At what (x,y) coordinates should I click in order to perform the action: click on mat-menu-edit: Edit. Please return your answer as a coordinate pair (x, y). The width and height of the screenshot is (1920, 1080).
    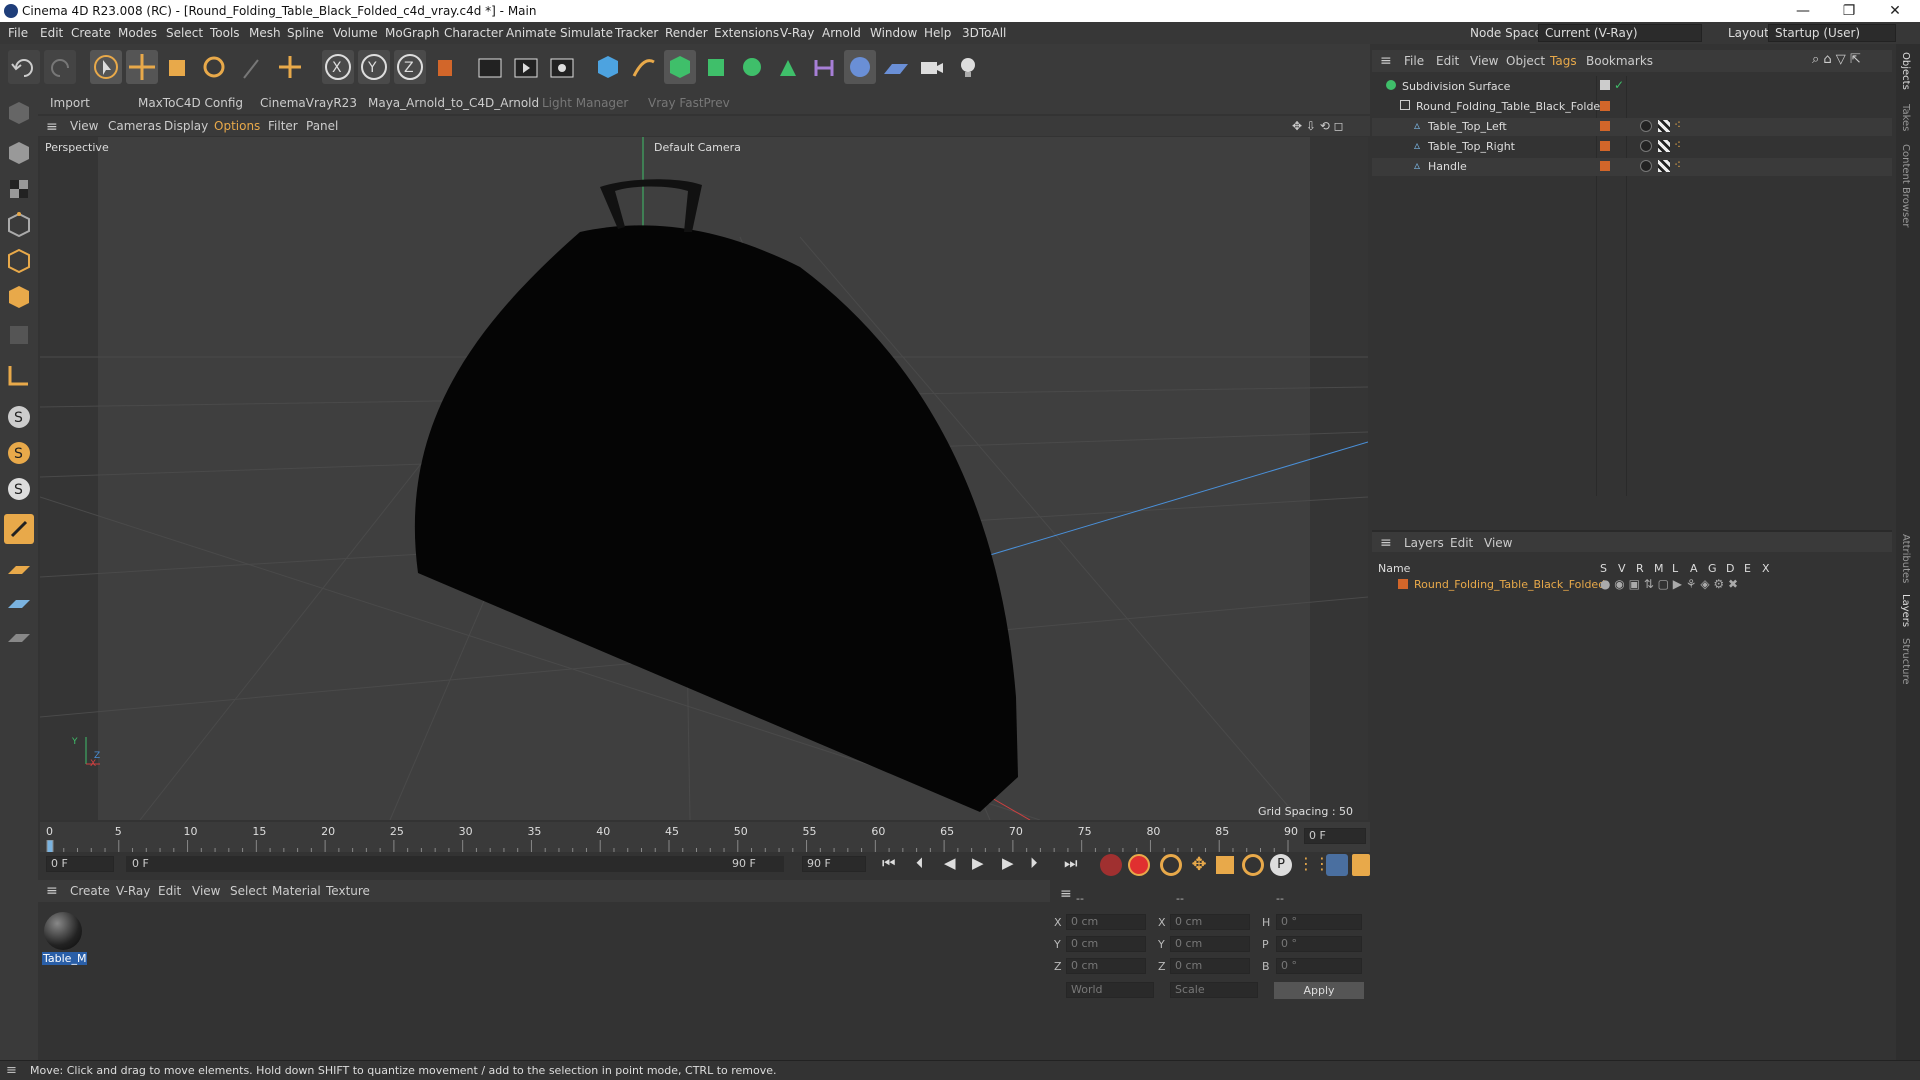
    Looking at the image, I should click on (169, 891).